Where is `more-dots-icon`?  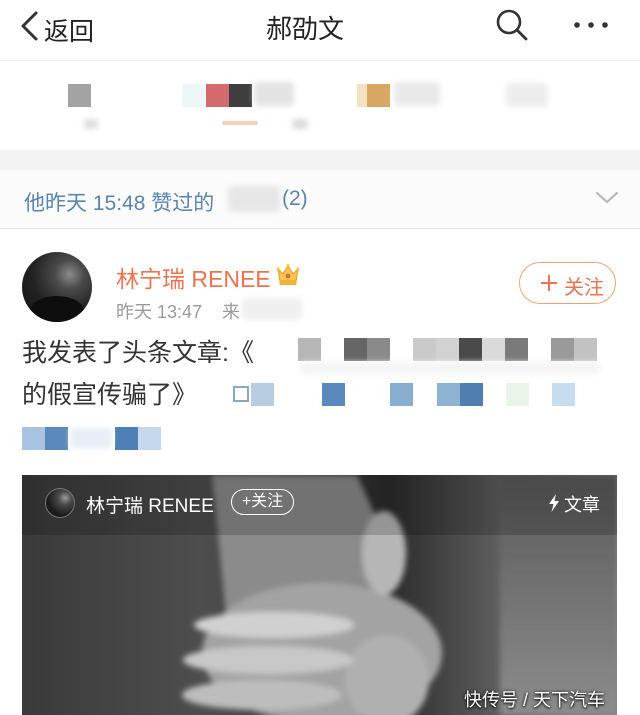
more-dots-icon is located at coordinates (591, 25).